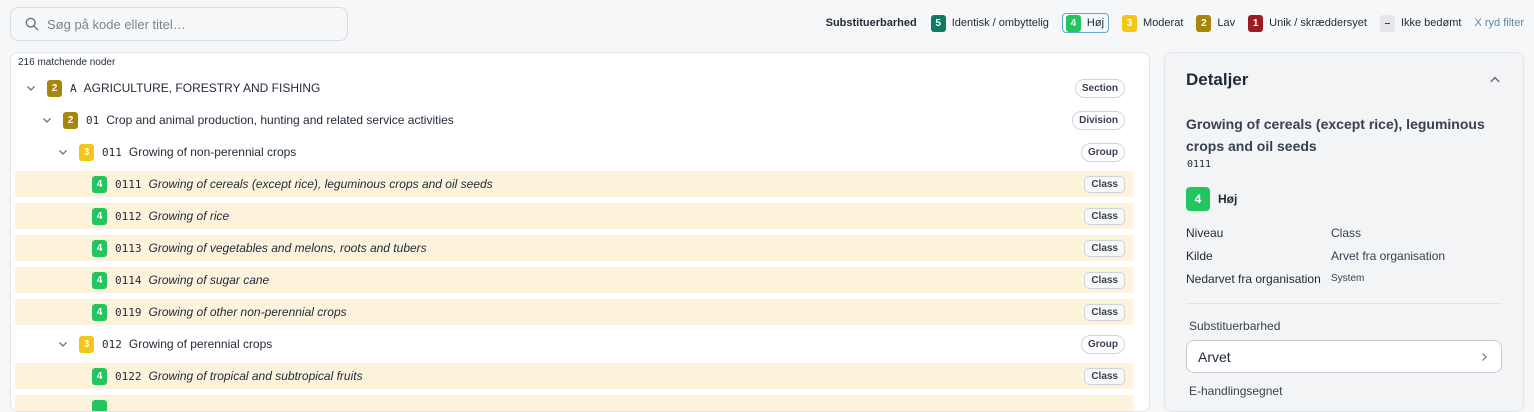 This screenshot has width=1534, height=412. Describe the element at coordinates (871, 23) in the screenshot. I see `legend-title: Substituerbarhed` at that location.